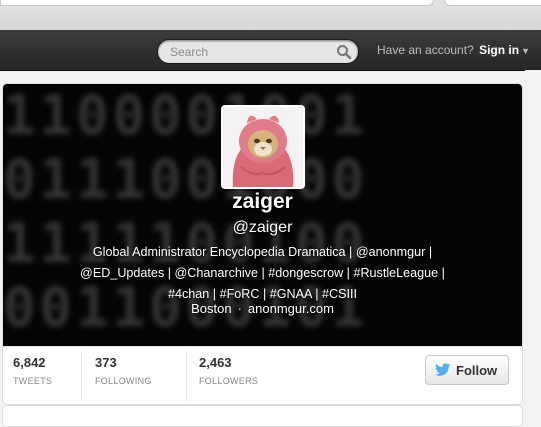  I want to click on tweets-label: TWEETS, so click(33, 381).